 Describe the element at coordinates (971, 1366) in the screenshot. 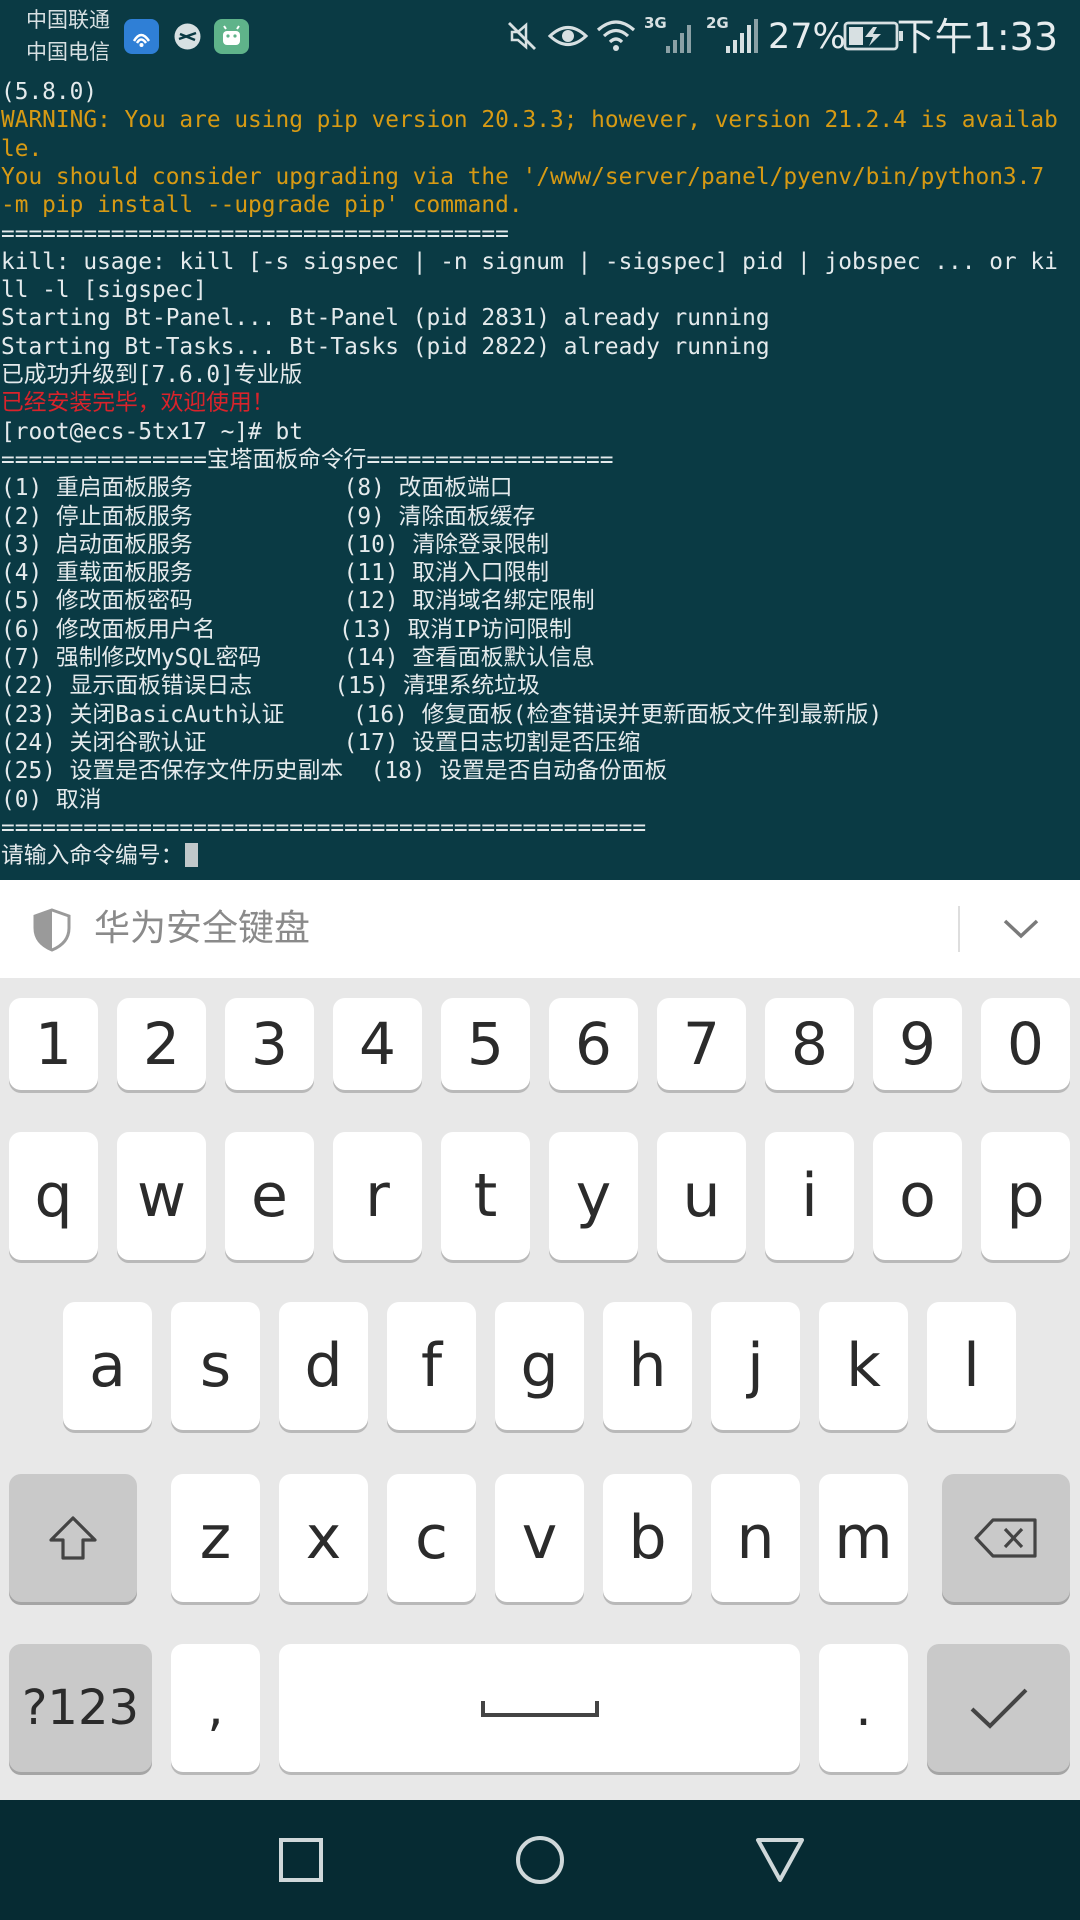

I see `key-l: l` at that location.